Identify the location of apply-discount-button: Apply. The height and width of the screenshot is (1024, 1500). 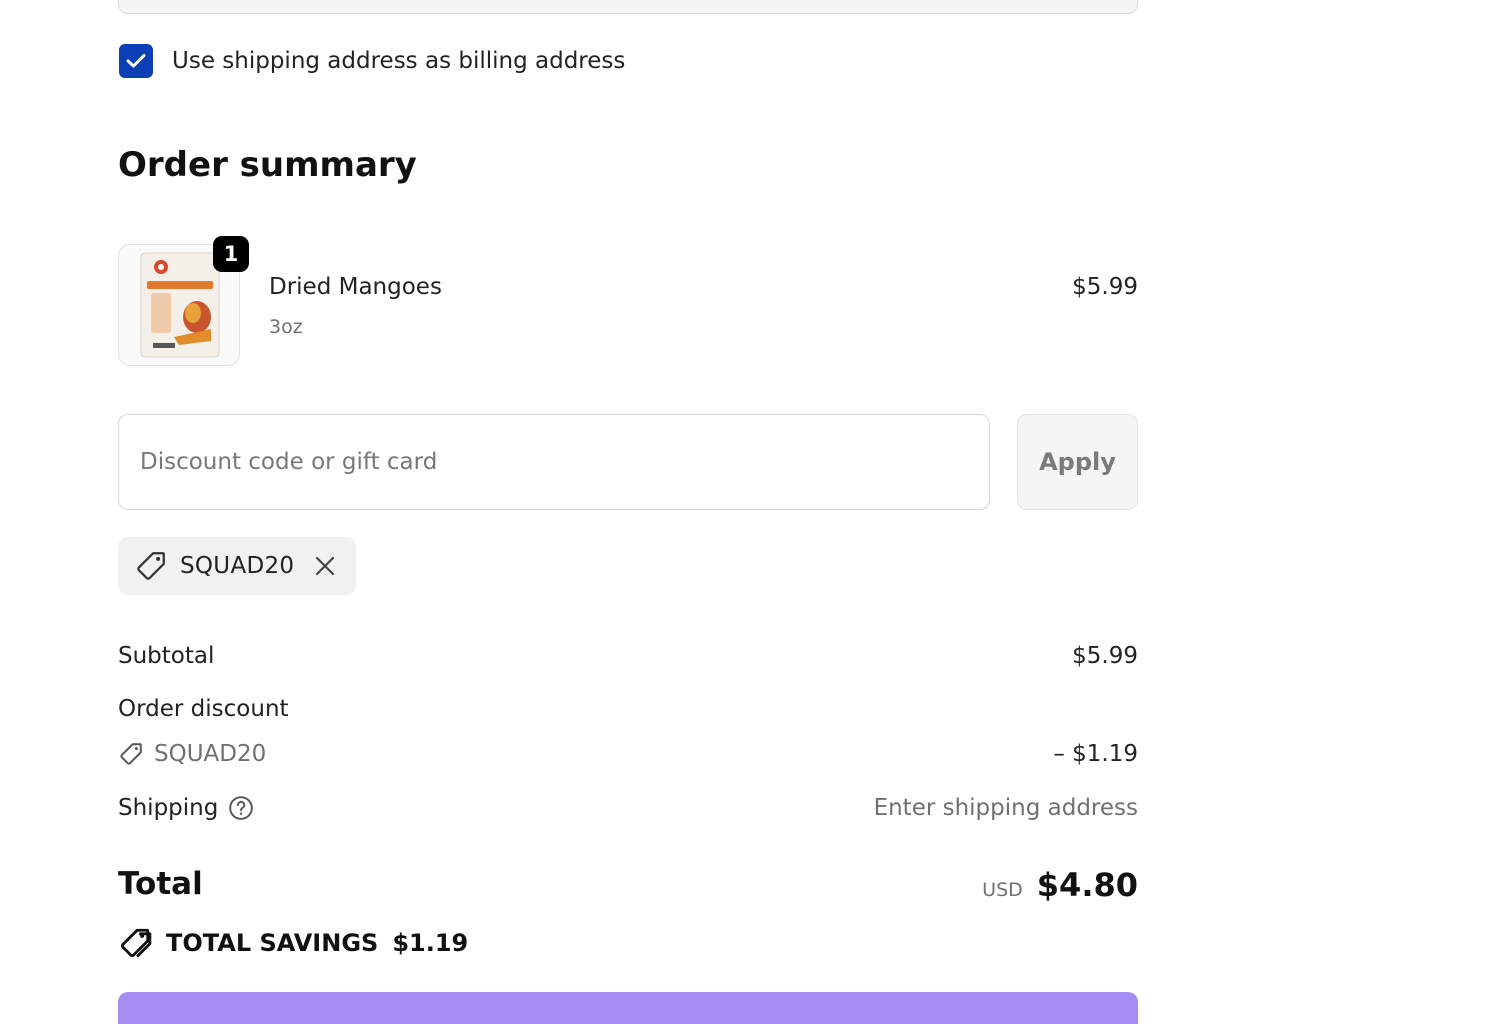
(1077, 462).